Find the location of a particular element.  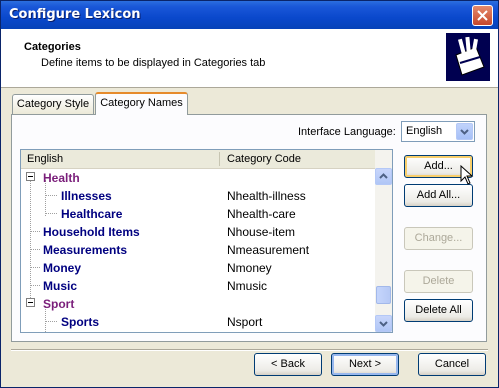

close-button is located at coordinates (482, 15).